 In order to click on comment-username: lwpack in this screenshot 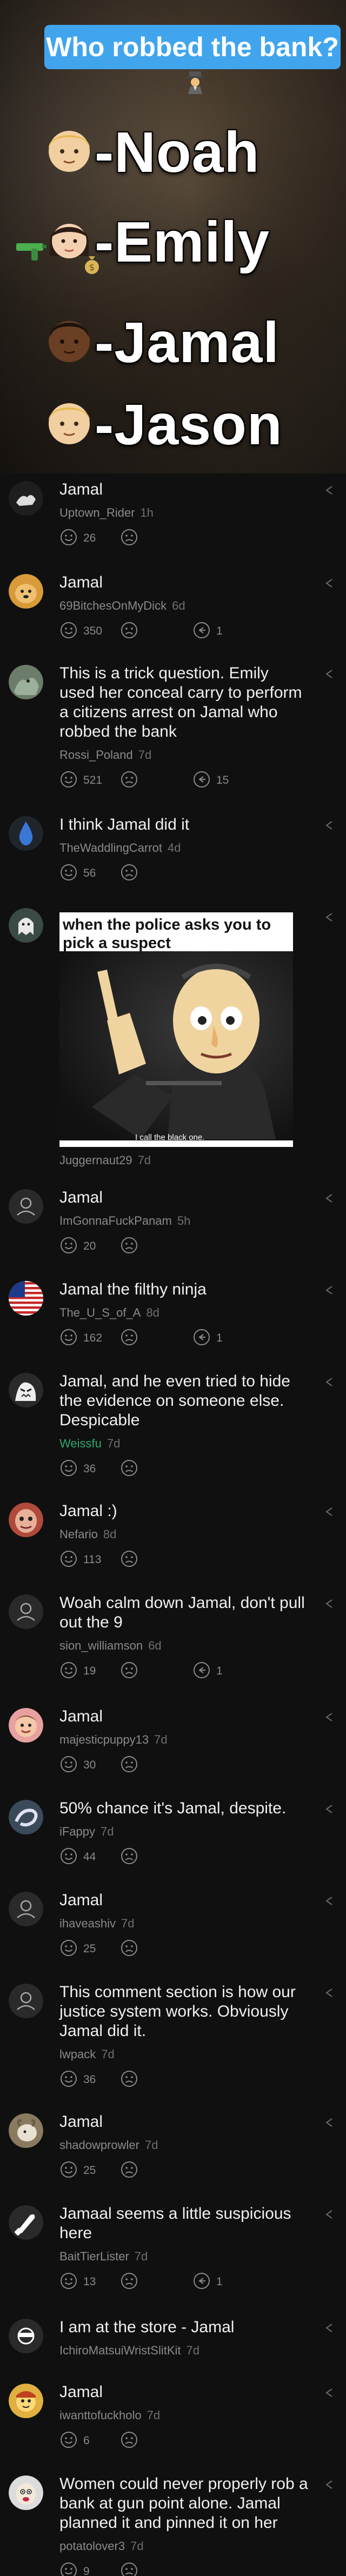, I will do `click(77, 2054)`.